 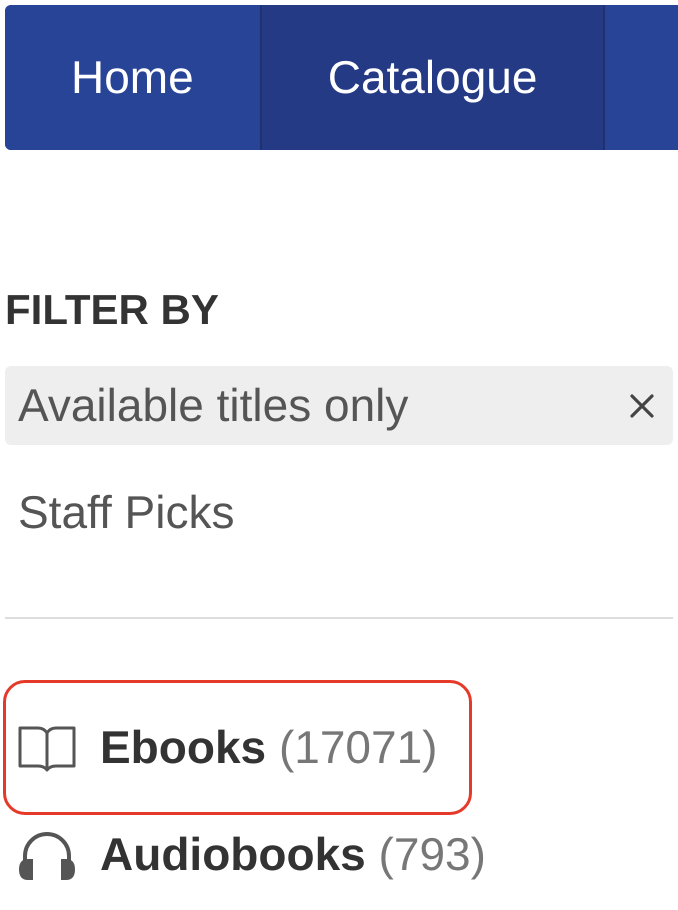 What do you see at coordinates (112, 310) in the screenshot?
I see `filter-heading: FILTER BY` at bounding box center [112, 310].